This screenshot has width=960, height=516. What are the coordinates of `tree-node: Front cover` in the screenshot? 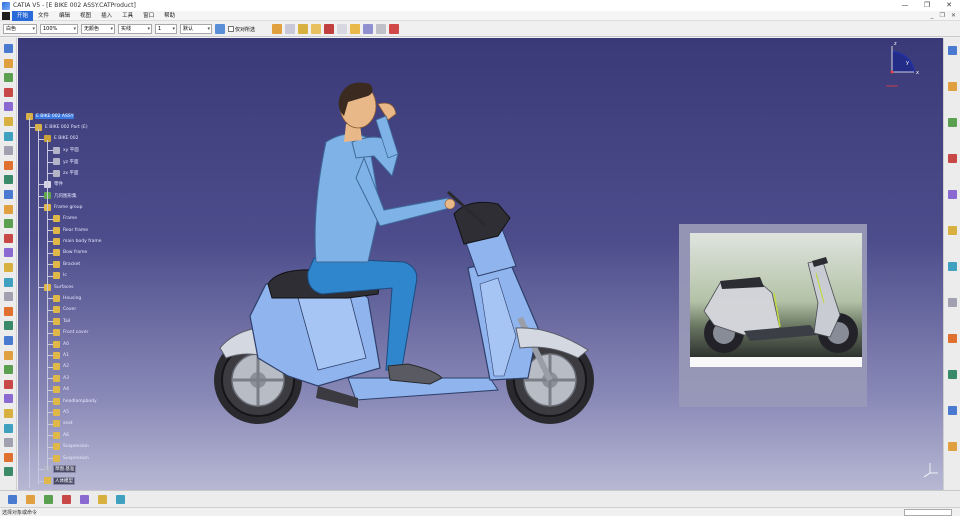 It's located at (71, 333).